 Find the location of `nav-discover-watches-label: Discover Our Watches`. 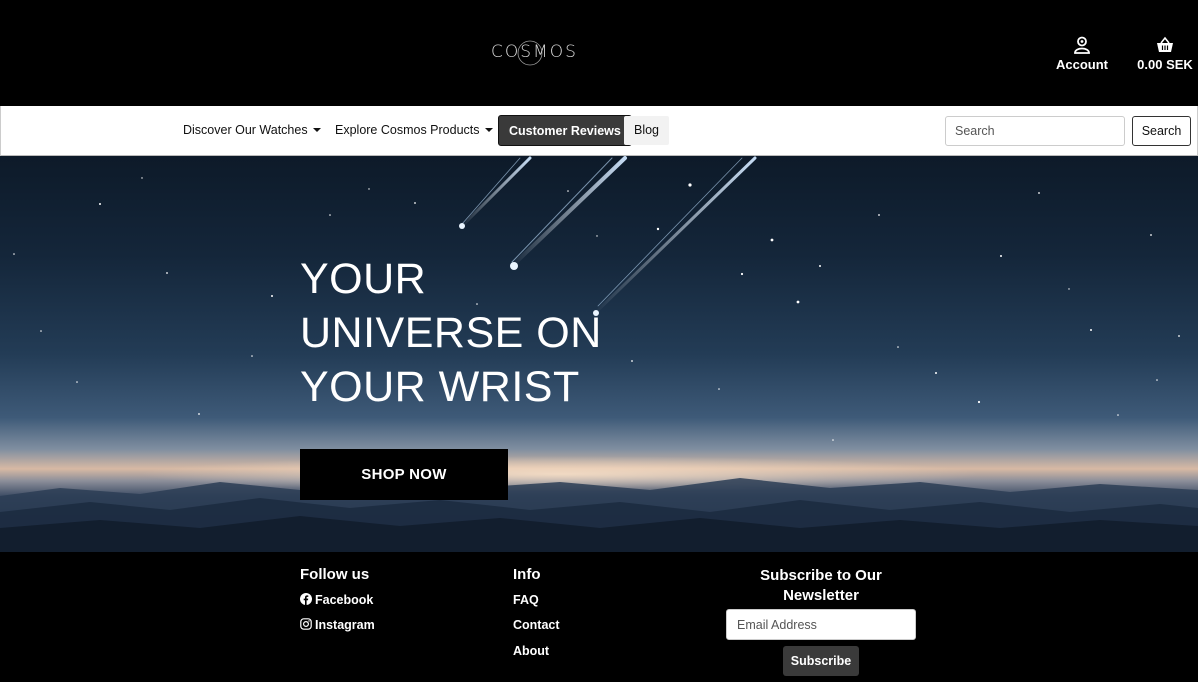

nav-discover-watches-label: Discover Our Watches is located at coordinates (245, 130).